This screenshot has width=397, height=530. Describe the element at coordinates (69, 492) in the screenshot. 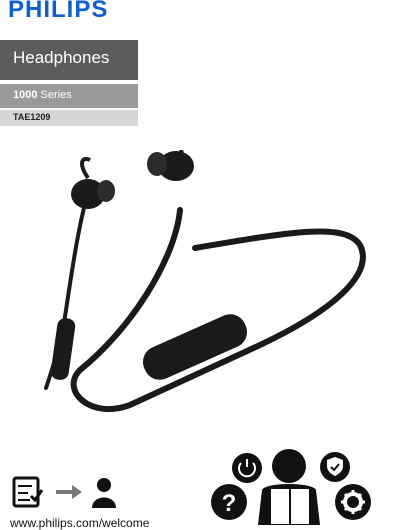

I see `arrow-right-icon` at that location.